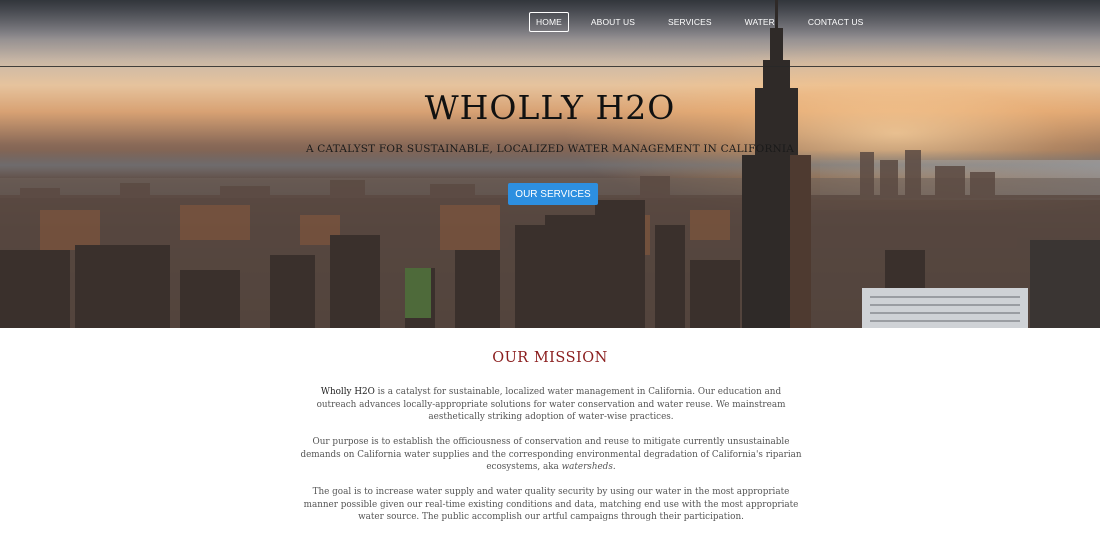 The width and height of the screenshot is (1100, 537). I want to click on nav-item-water: WATER, so click(760, 22).